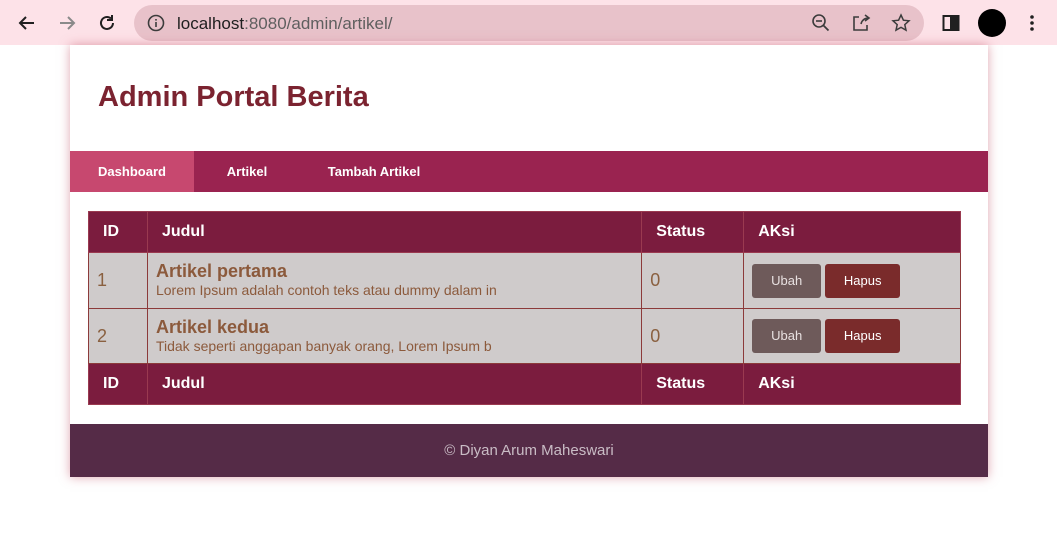 This screenshot has height=545, width=1057. I want to click on nav-item-tambah-artikel: Tambah Artikel, so click(374, 171).